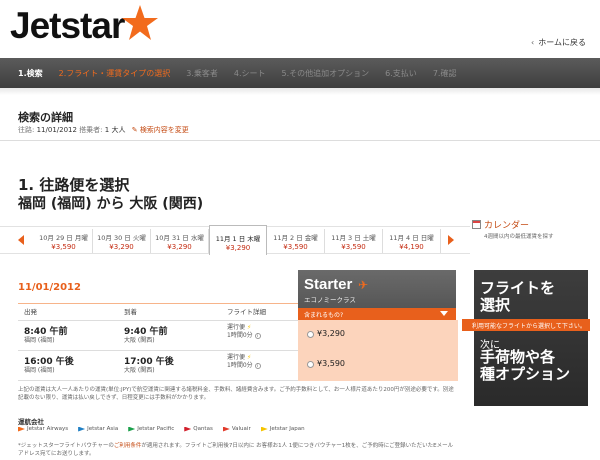  What do you see at coordinates (249, 327) in the screenshot?
I see `bolt-icon: ⚡` at bounding box center [249, 327].